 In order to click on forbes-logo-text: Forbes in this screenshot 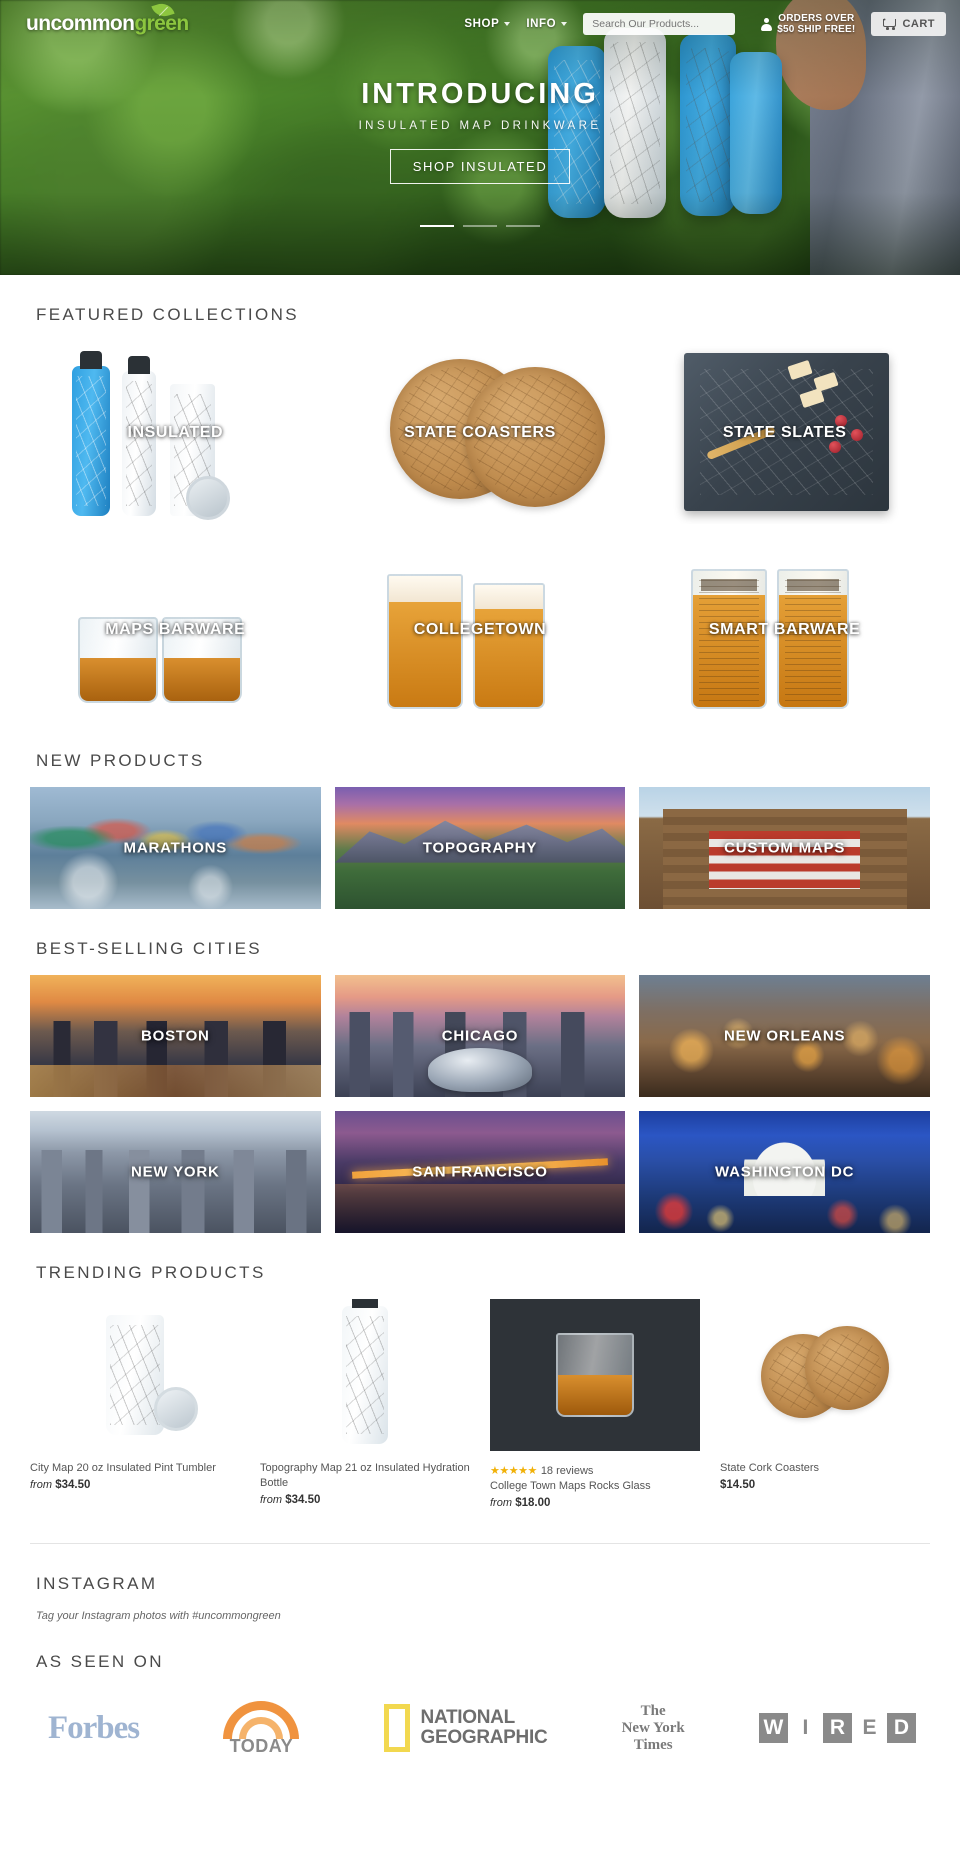, I will do `click(94, 1727)`.